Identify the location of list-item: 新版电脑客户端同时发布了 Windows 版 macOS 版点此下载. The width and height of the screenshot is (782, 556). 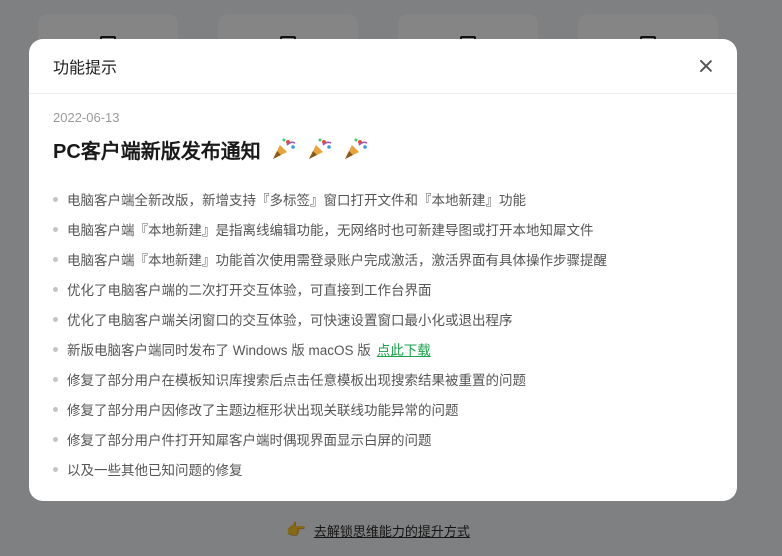
(383, 349).